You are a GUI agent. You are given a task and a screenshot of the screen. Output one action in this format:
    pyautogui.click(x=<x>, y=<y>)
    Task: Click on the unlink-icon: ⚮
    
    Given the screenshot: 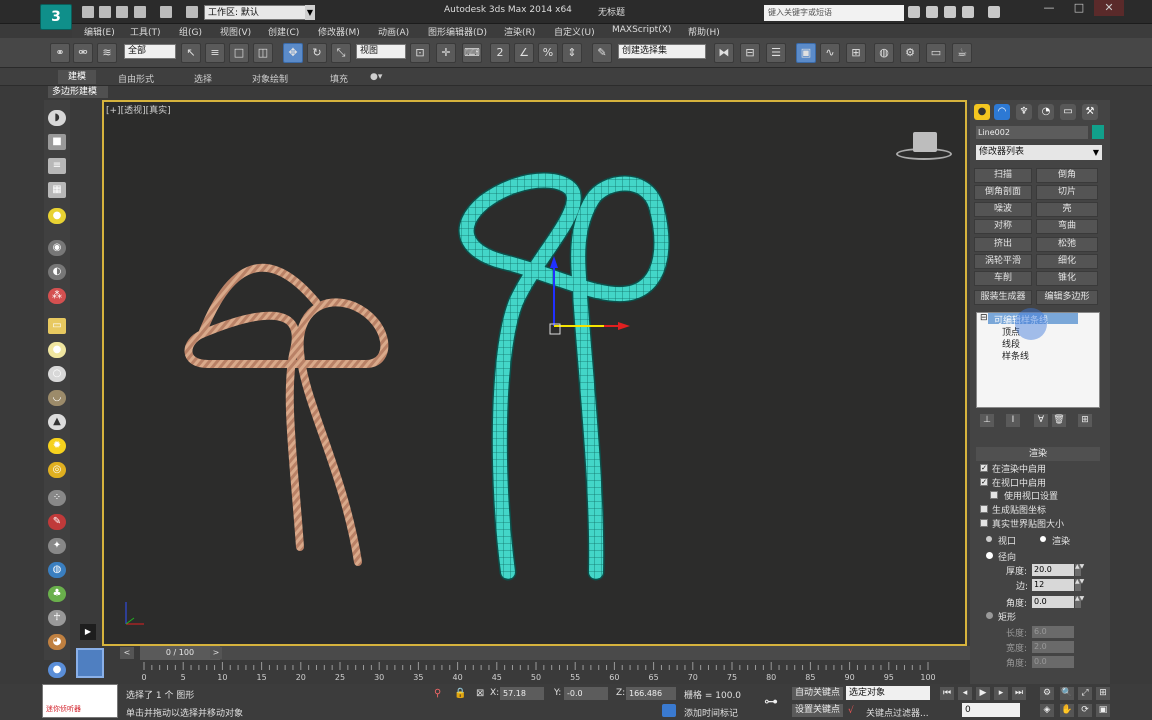 What is the action you would take?
    pyautogui.click(x=83, y=53)
    